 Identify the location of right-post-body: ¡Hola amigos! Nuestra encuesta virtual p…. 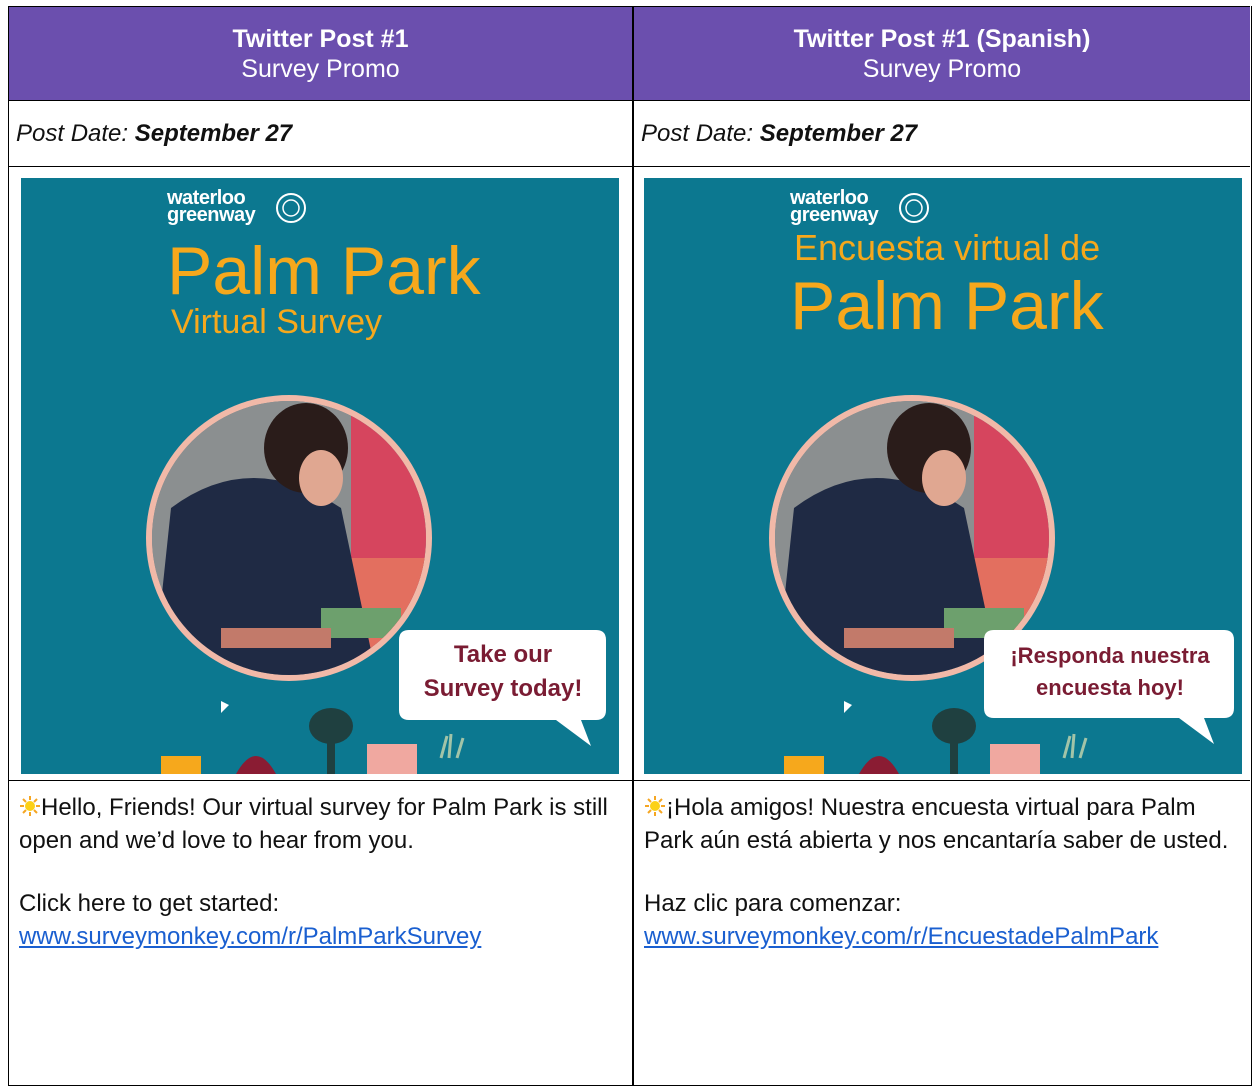
(941, 932).